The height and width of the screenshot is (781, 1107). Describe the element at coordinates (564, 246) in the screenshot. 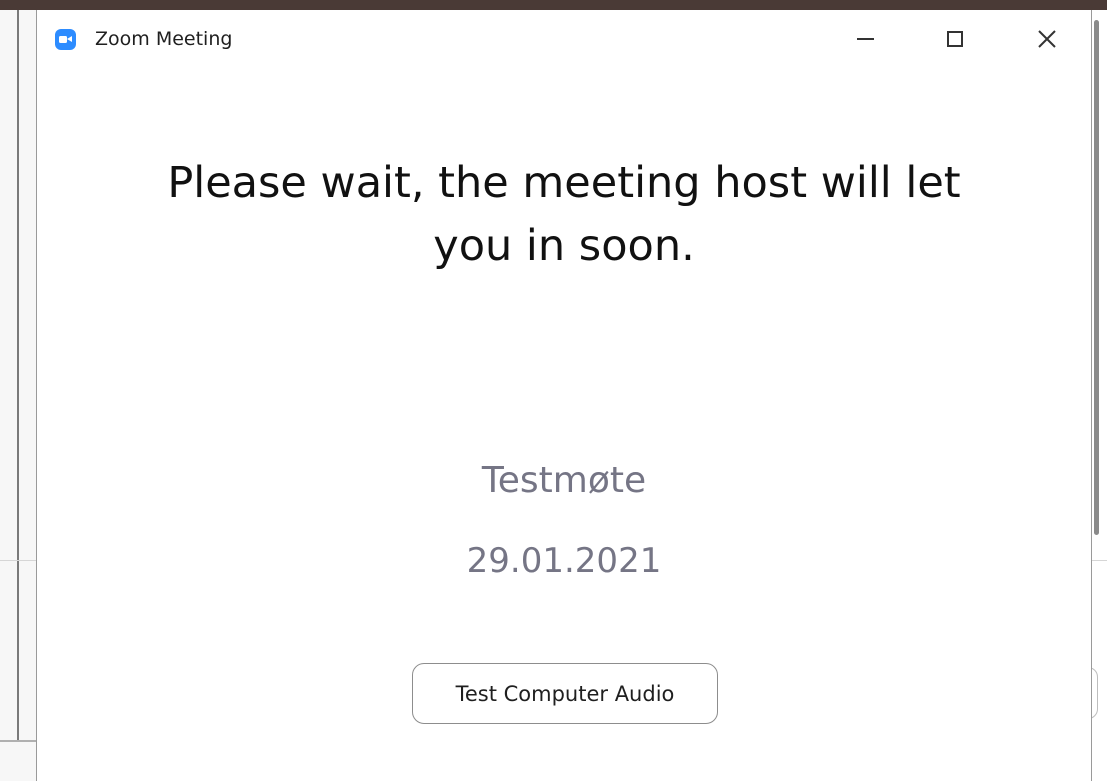

I see `waiting-message-line-2: you in soon.` at that location.